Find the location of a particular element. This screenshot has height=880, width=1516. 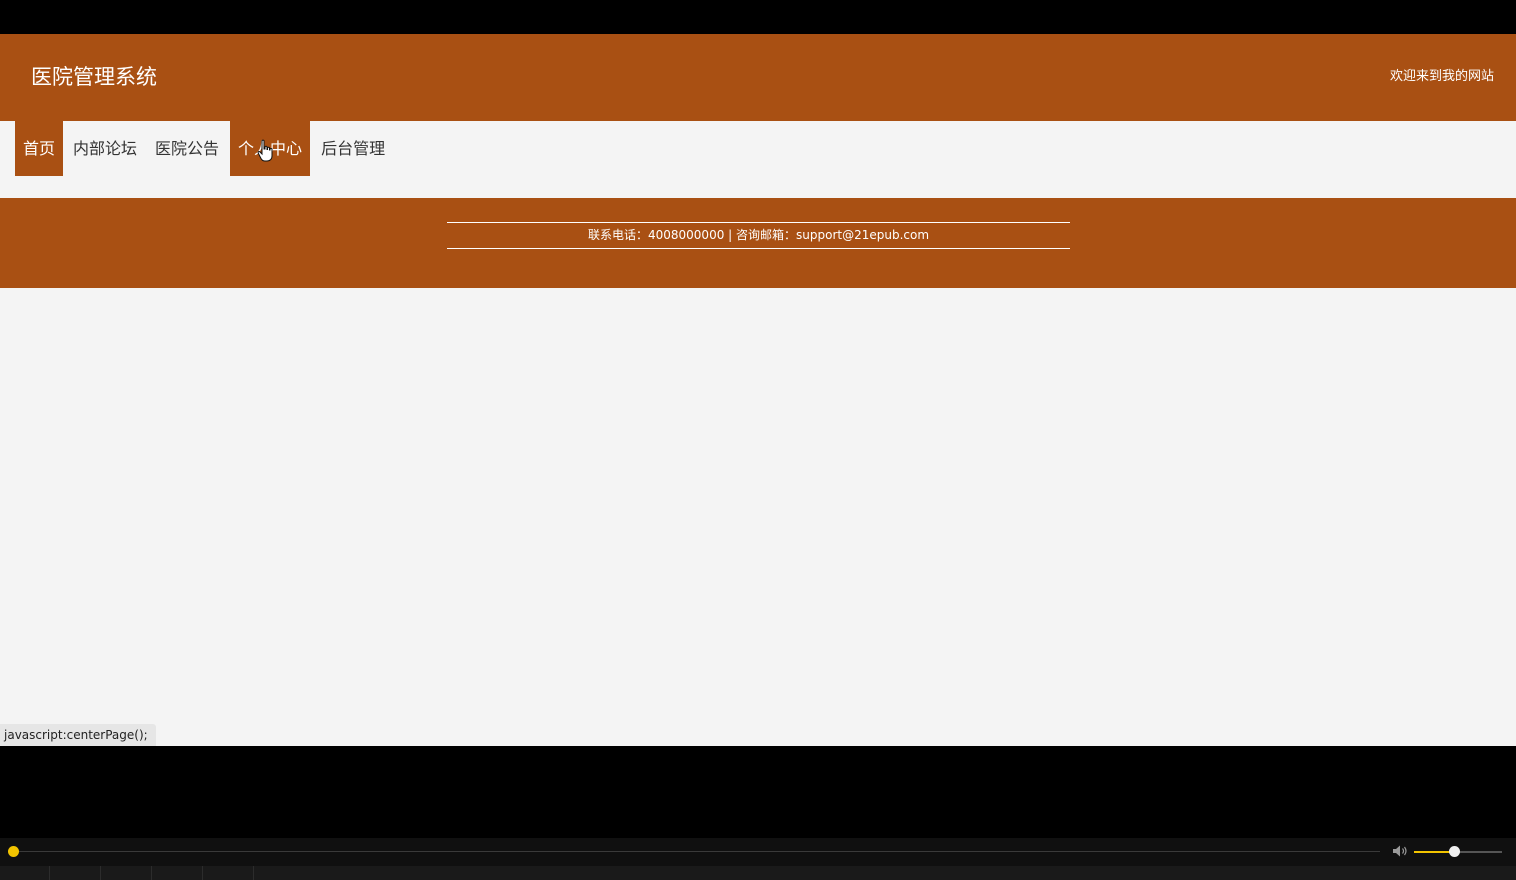

welcome-text: 欢迎来到我的网站 is located at coordinates (1441, 76).